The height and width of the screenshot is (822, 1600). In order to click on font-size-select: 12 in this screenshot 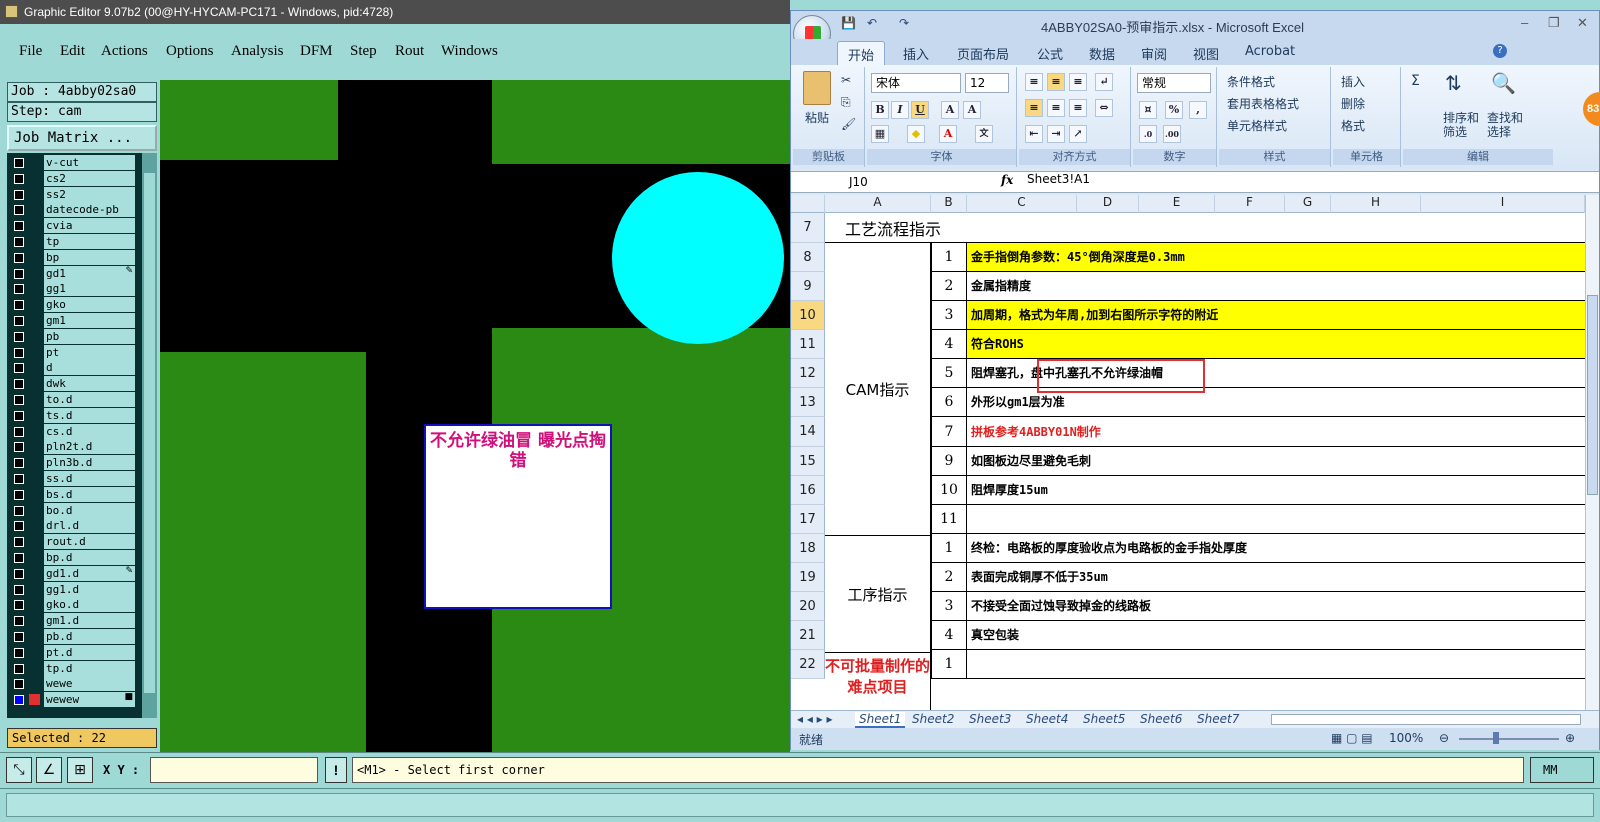, I will do `click(987, 83)`.